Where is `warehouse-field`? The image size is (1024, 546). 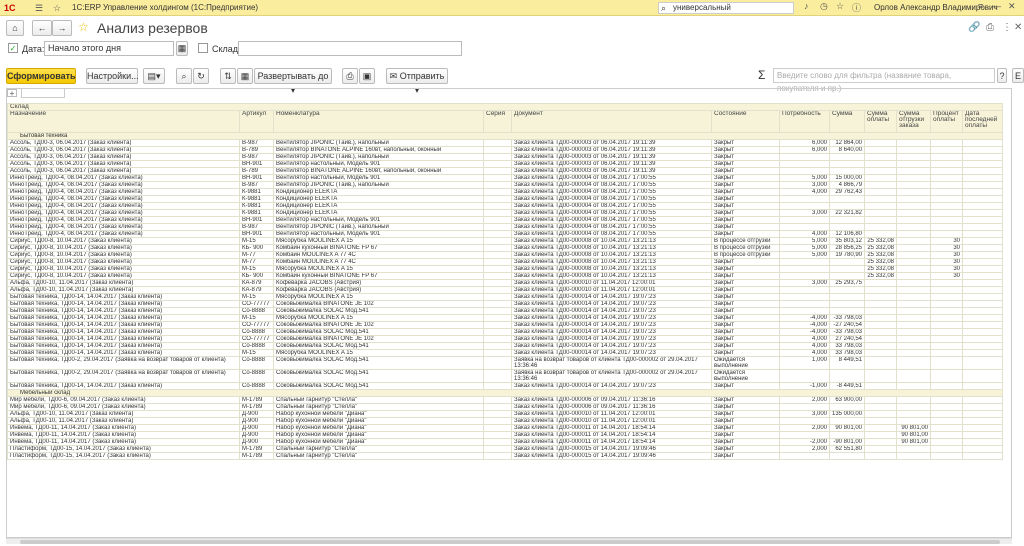
warehouse-field is located at coordinates (350, 48).